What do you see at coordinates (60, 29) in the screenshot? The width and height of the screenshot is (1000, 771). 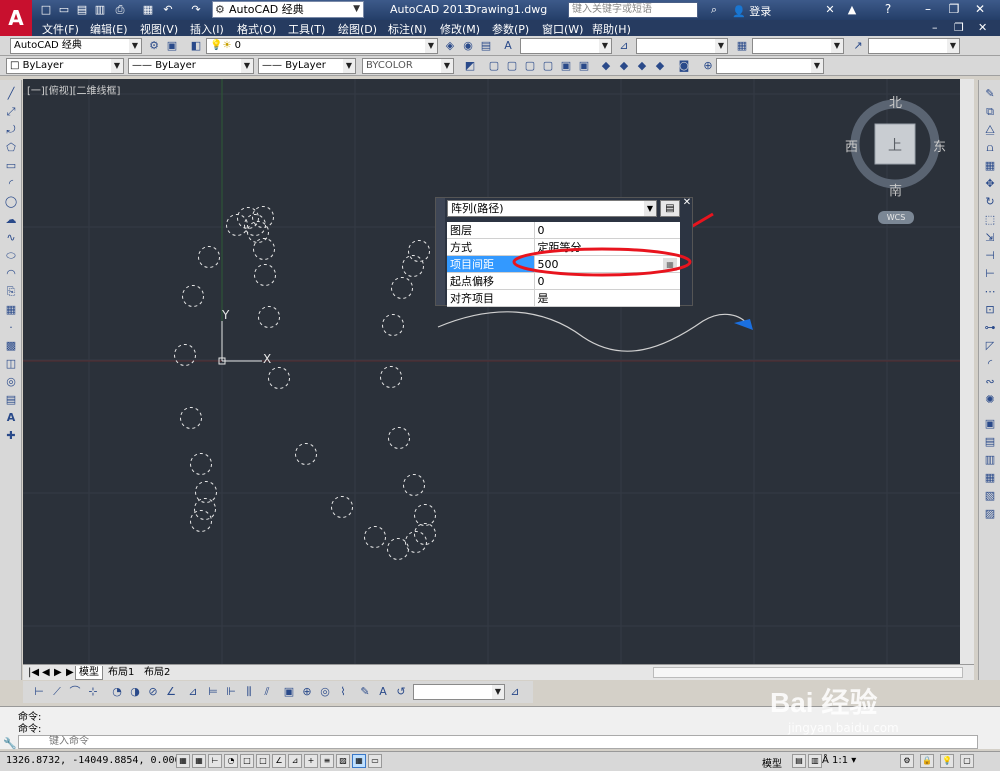 I see `menu-file: 文件(F)` at bounding box center [60, 29].